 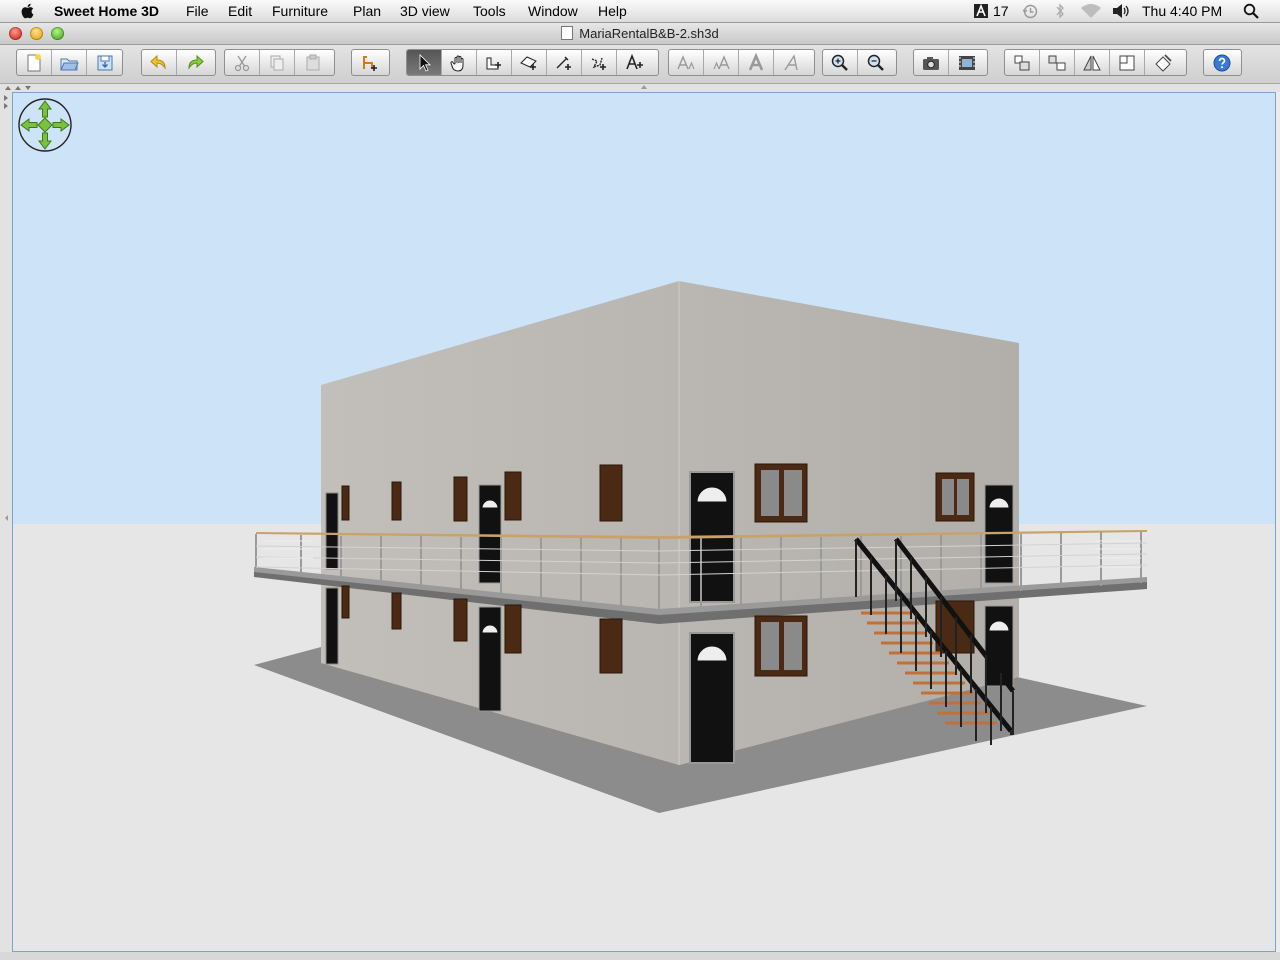 I want to click on bluetooth-icon, so click(x=1060, y=11).